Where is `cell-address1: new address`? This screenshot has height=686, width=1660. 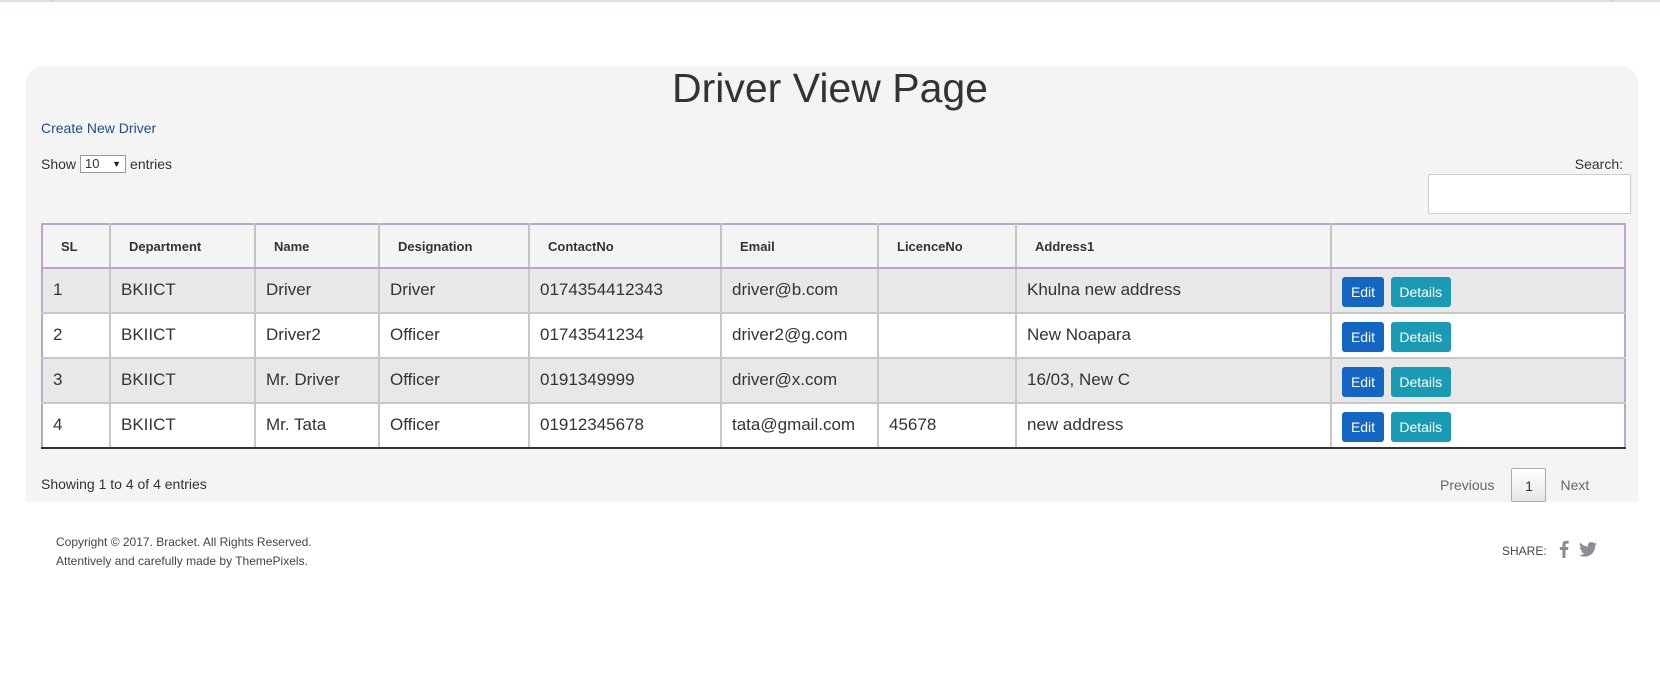
cell-address1: new address is located at coordinates (1173, 426).